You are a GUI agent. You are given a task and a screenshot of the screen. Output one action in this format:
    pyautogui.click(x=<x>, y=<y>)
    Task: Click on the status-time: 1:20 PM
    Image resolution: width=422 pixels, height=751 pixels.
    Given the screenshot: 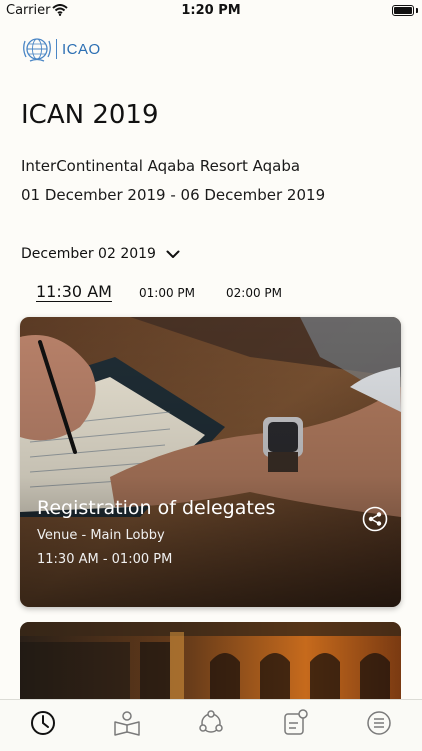 What is the action you would take?
    pyautogui.click(x=211, y=10)
    